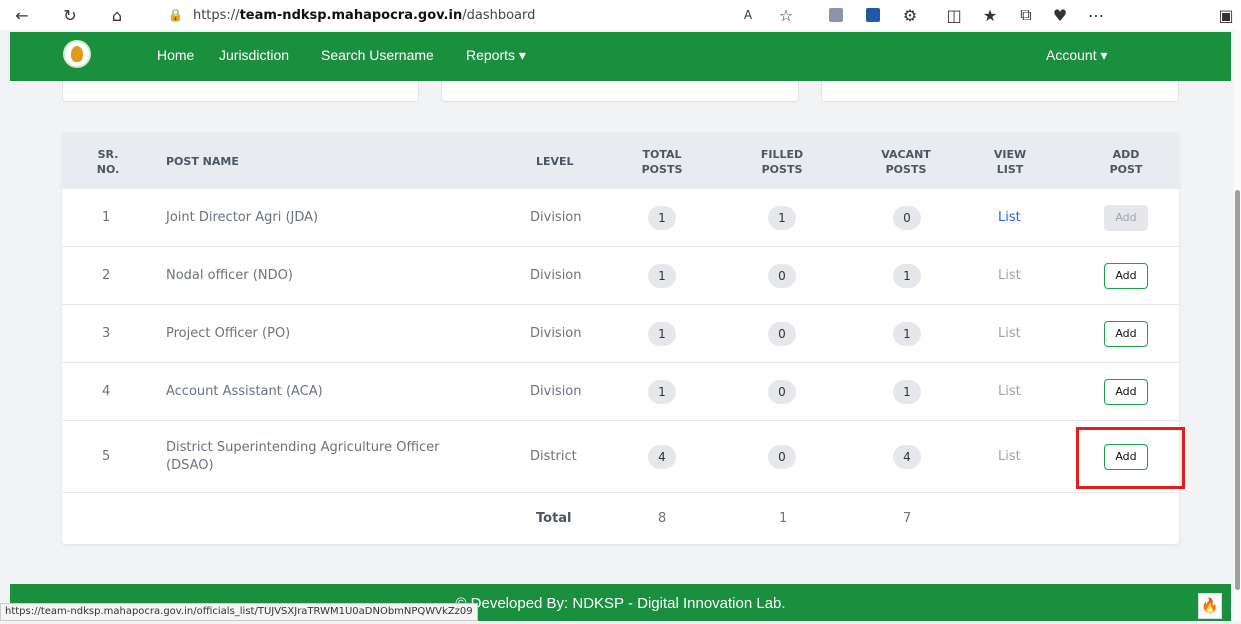 The height and width of the screenshot is (624, 1241). I want to click on th-add-post: ADD POST, so click(1126, 162).